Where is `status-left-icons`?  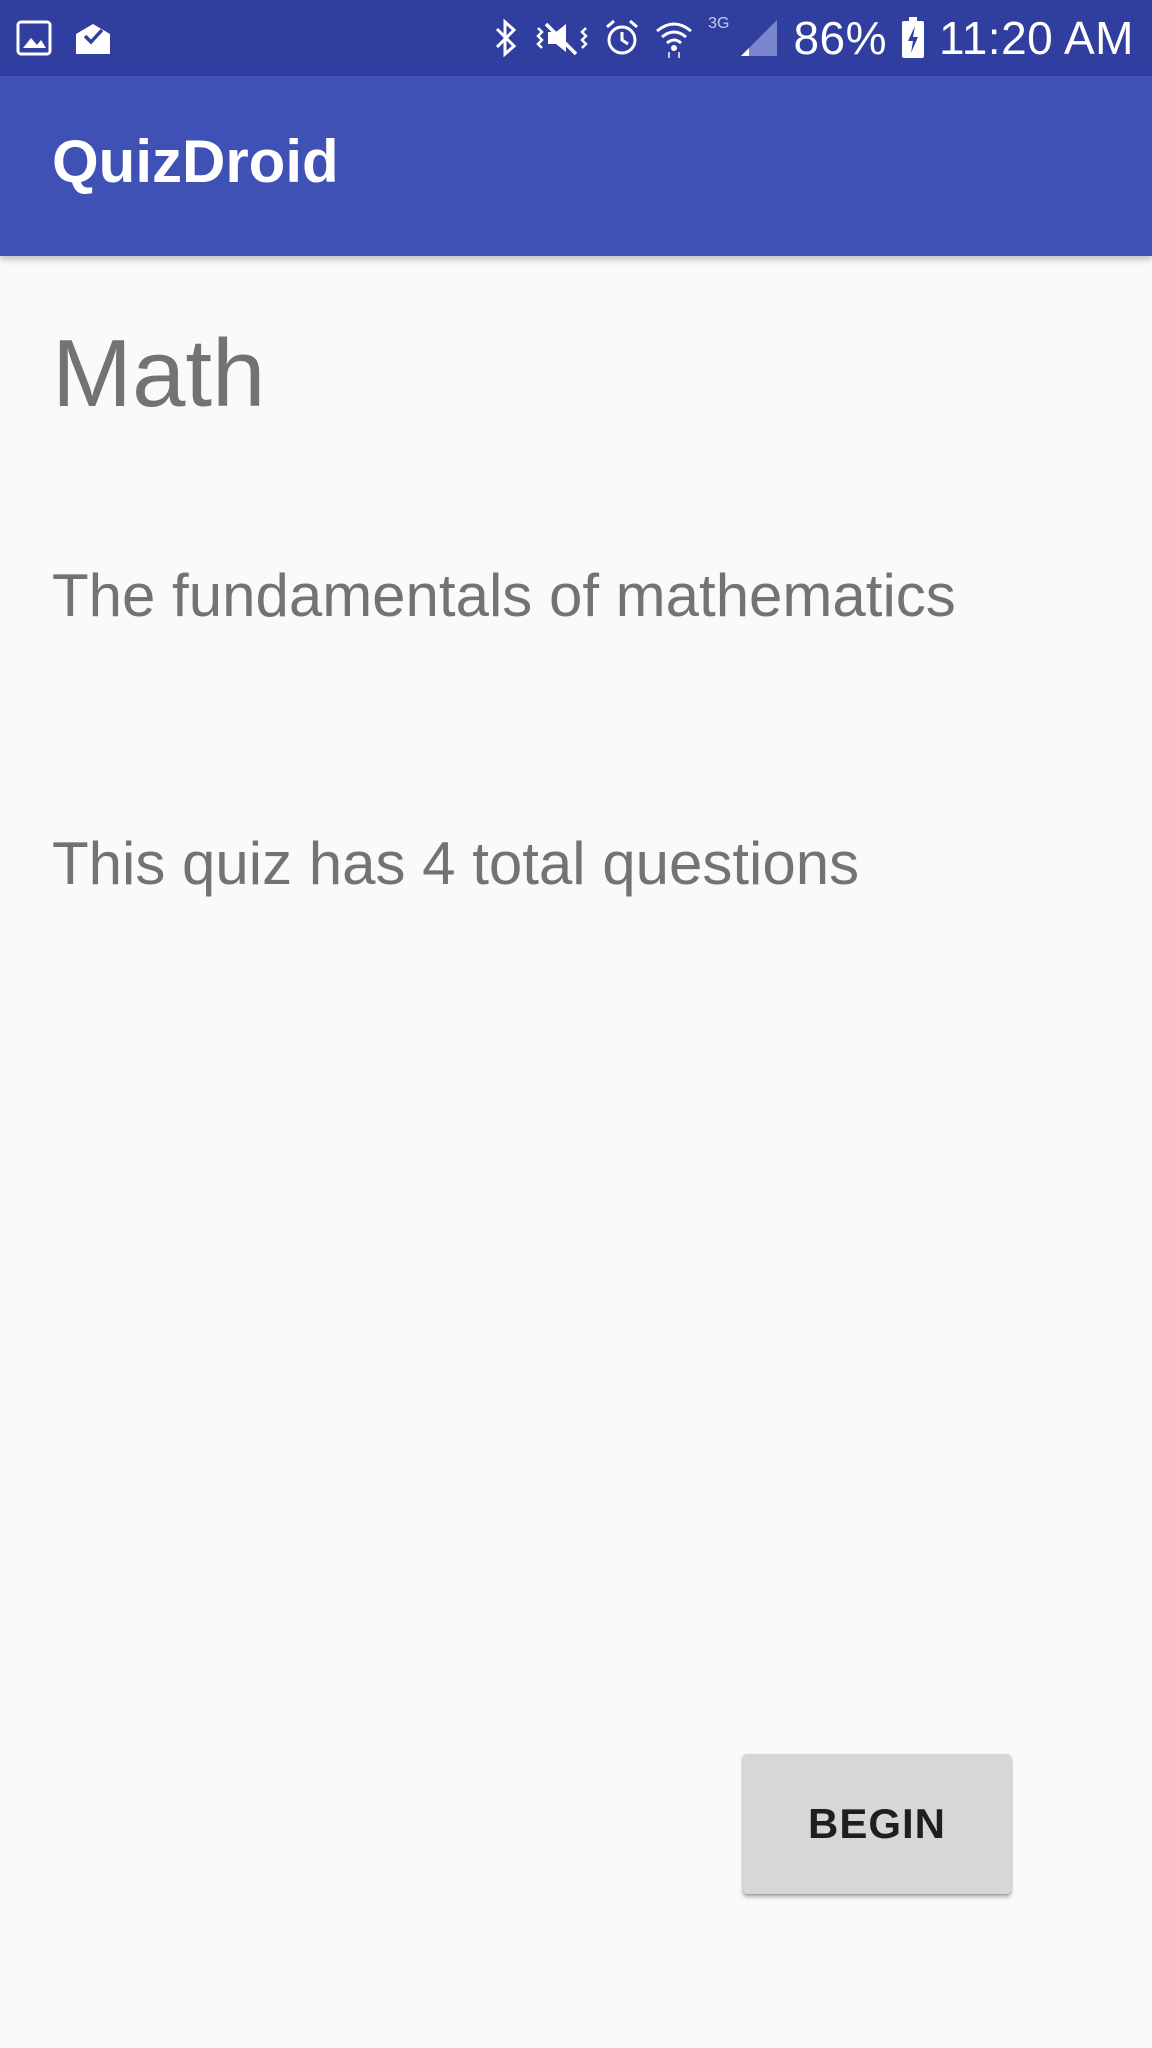
status-left-icons is located at coordinates (64, 38).